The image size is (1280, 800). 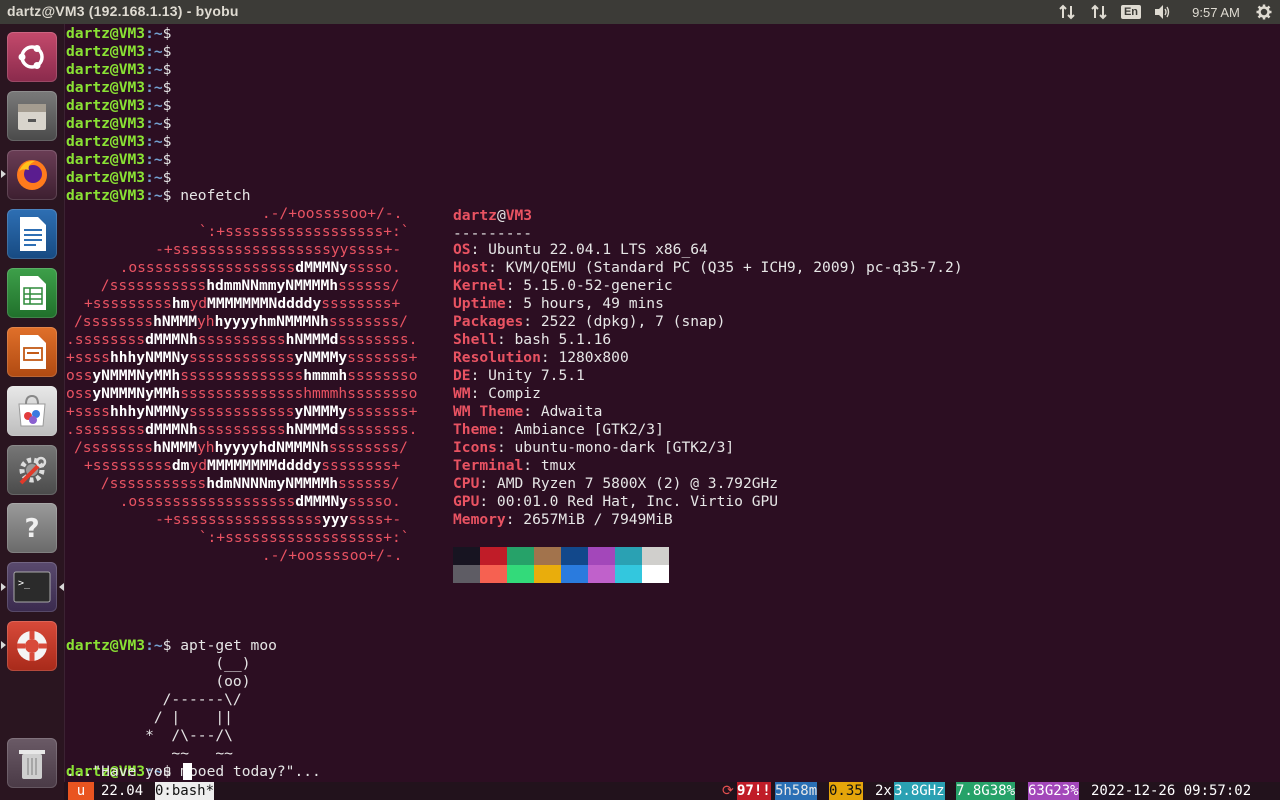 What do you see at coordinates (32, 528) in the screenshot?
I see `help-icon: ?` at bounding box center [32, 528].